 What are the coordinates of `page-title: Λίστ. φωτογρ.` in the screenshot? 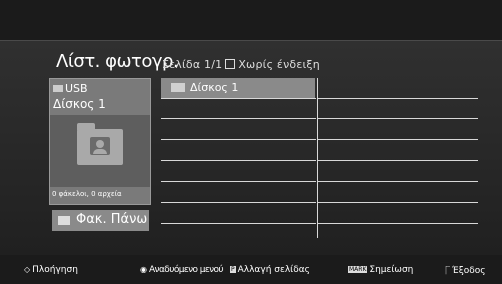 It's located at (117, 61).